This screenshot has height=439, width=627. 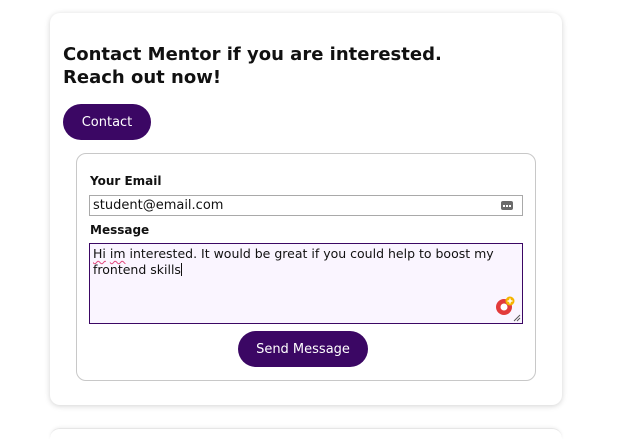 What do you see at coordinates (252, 54) in the screenshot?
I see `headline-line-1: Contact Mentor if you are interested.` at bounding box center [252, 54].